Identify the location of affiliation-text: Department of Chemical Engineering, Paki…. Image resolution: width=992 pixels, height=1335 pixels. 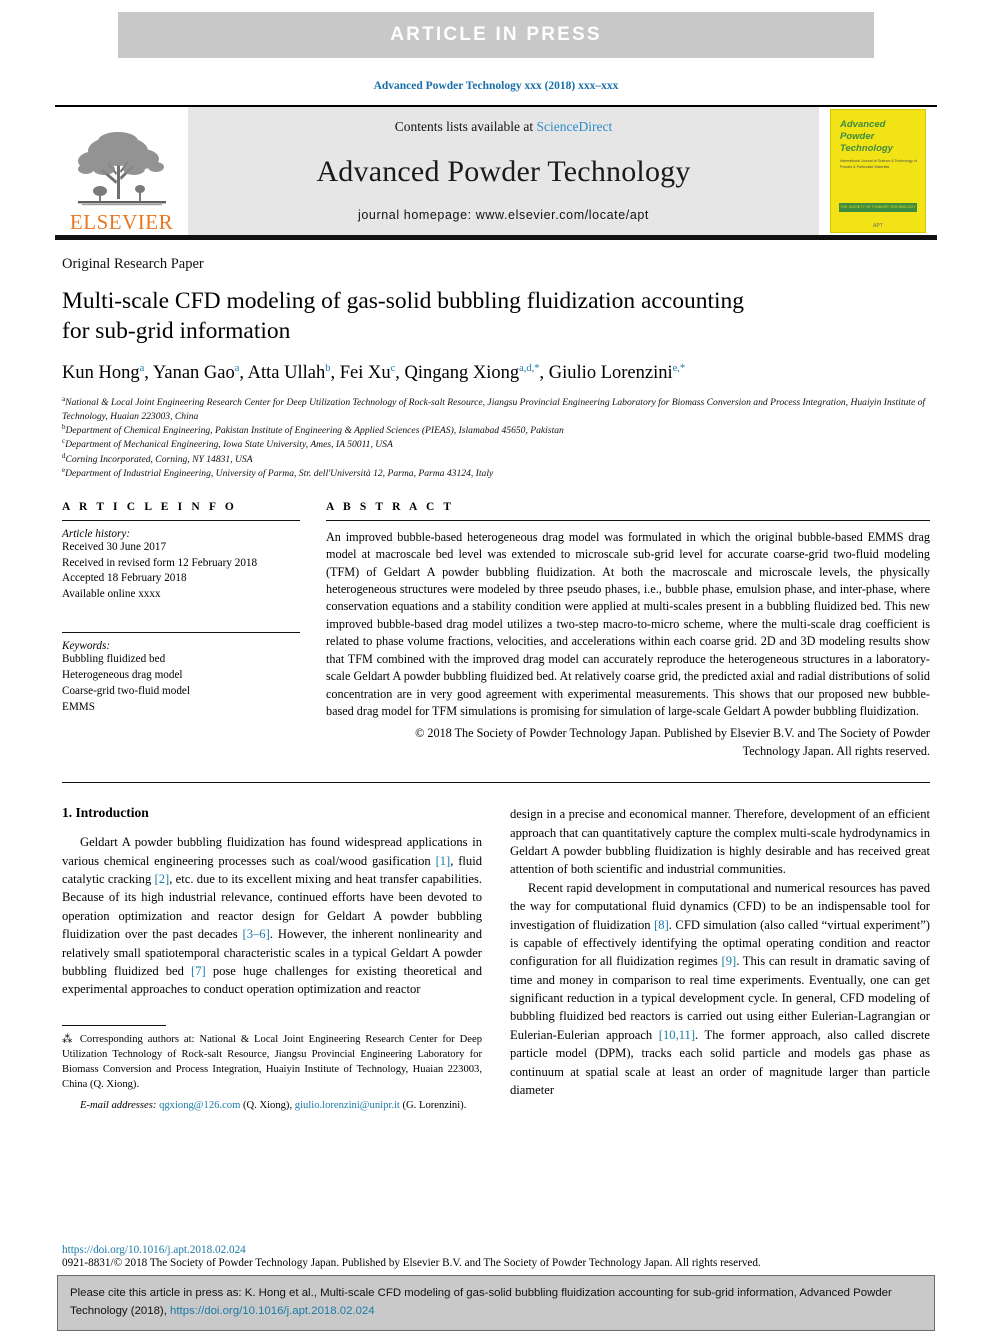
(314, 431).